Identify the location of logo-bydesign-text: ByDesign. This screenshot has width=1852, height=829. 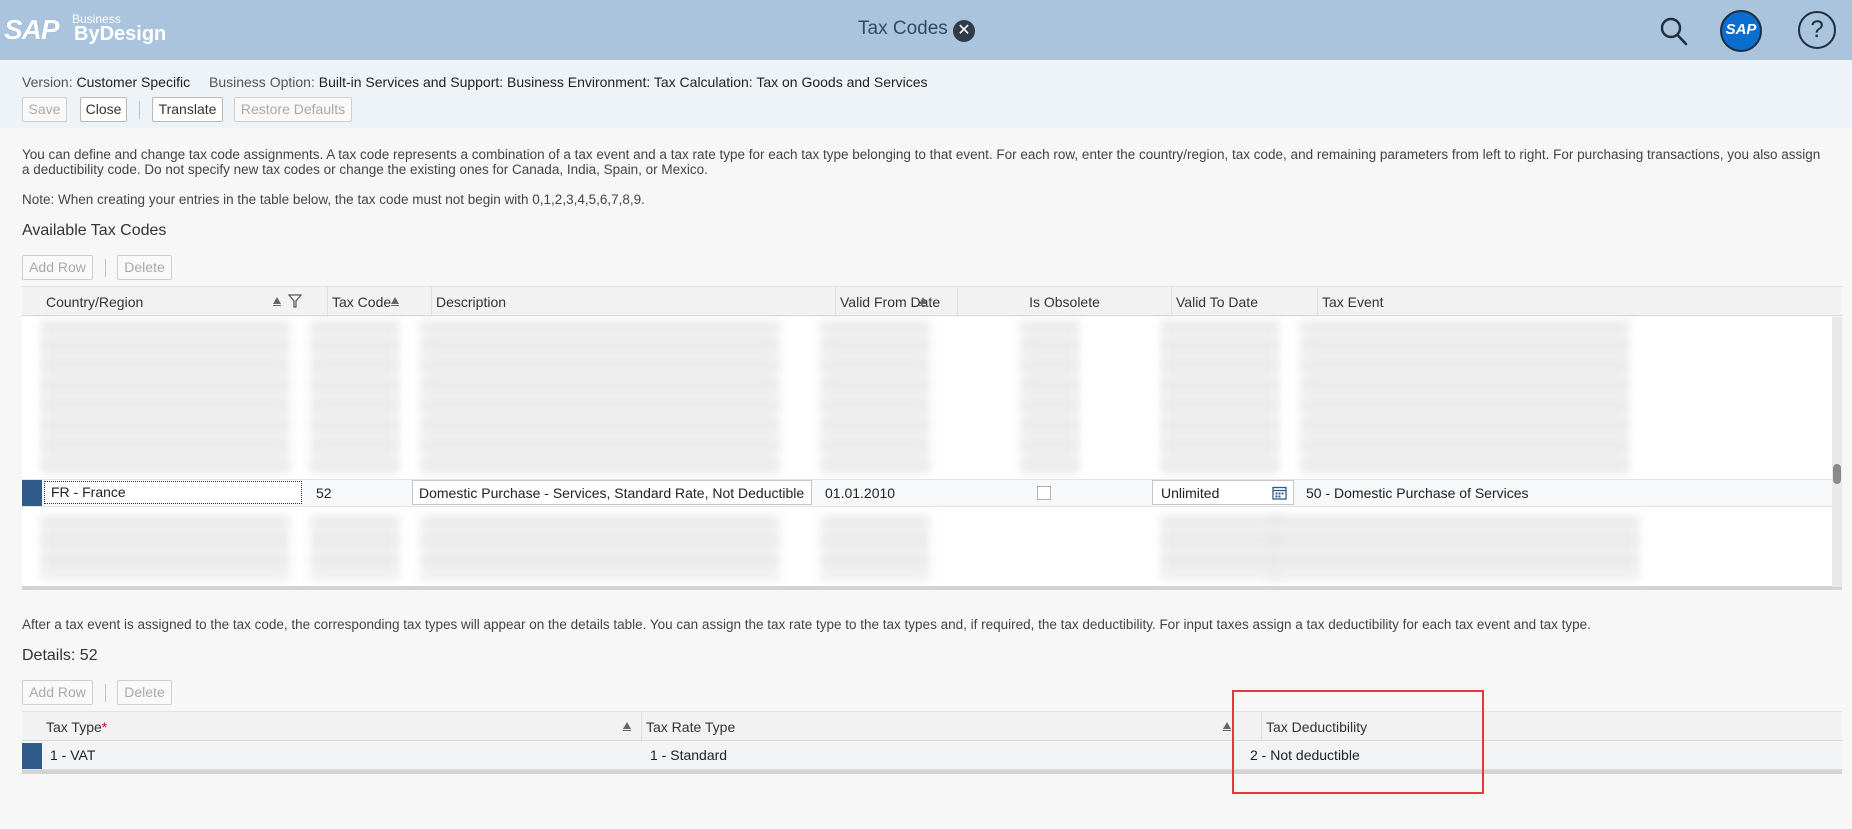
(120, 34).